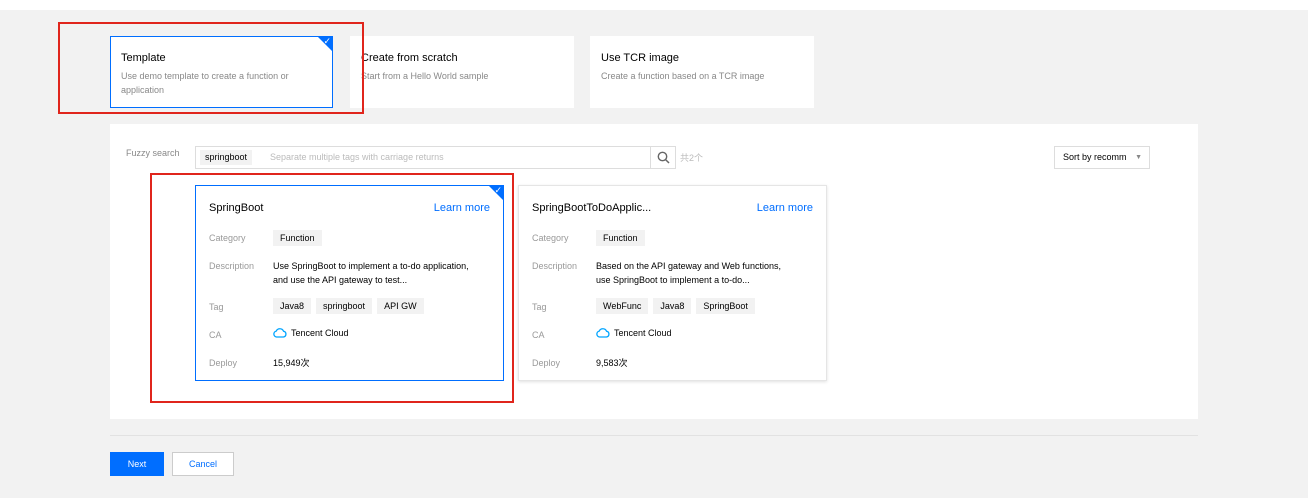  I want to click on tag-pill: SpringBoot, so click(725, 306).